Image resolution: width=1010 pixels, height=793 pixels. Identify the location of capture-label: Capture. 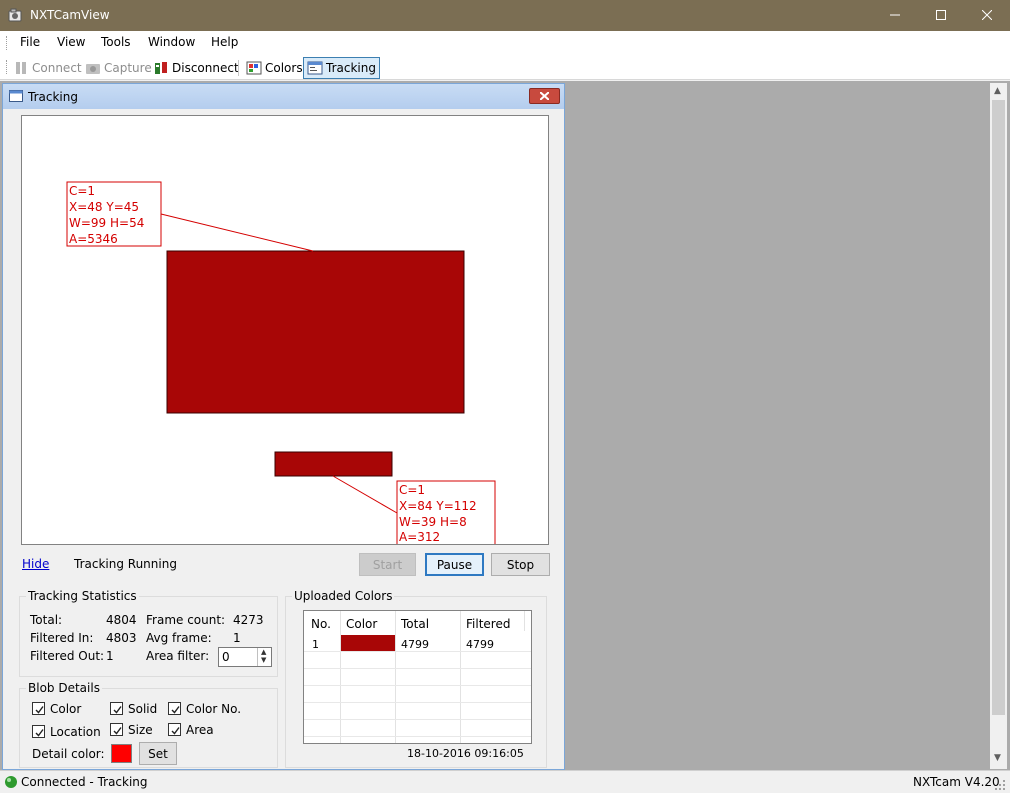
(128, 68).